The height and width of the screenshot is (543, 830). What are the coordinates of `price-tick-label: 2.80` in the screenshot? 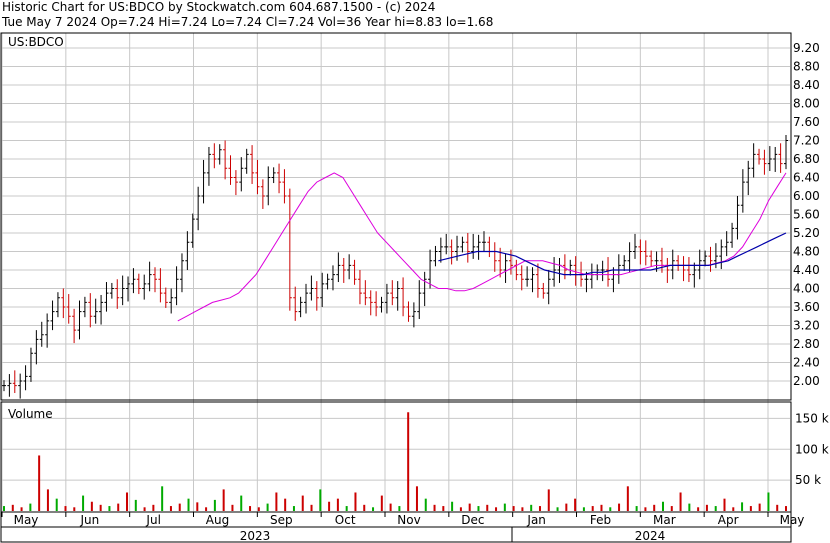 It's located at (806, 344).